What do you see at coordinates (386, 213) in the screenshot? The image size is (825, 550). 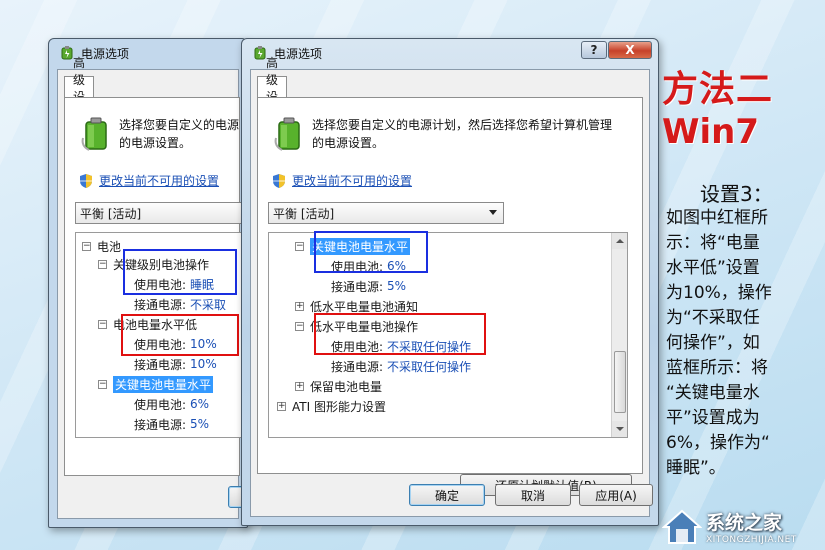 I see `plan-dropdown: 平衡 [活动]` at bounding box center [386, 213].